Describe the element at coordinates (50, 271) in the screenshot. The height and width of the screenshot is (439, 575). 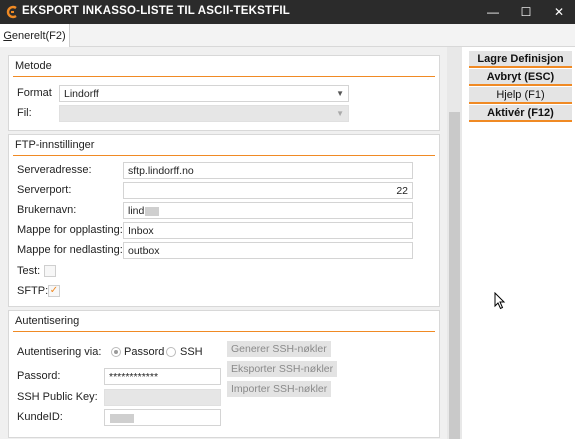
I see `test-checkbox` at that location.